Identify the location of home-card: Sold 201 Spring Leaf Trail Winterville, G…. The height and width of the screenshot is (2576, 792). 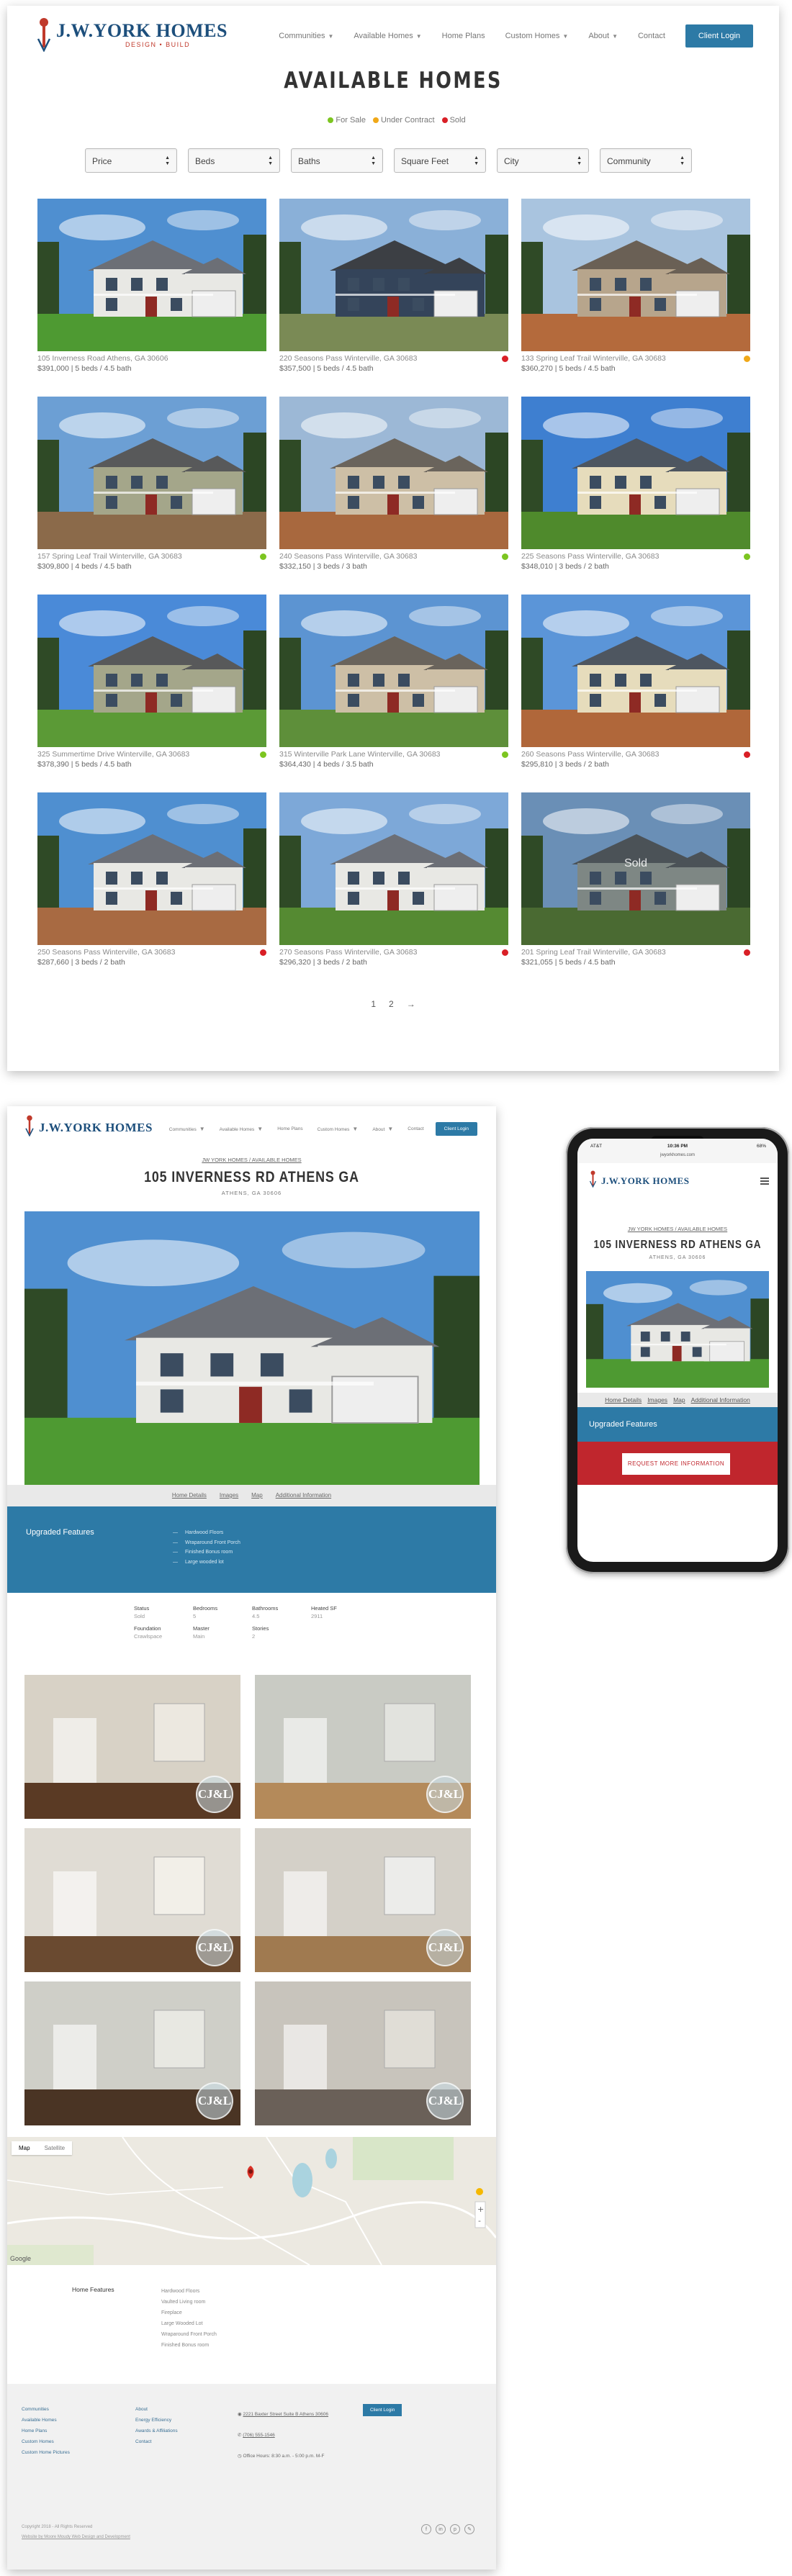
(635, 882).